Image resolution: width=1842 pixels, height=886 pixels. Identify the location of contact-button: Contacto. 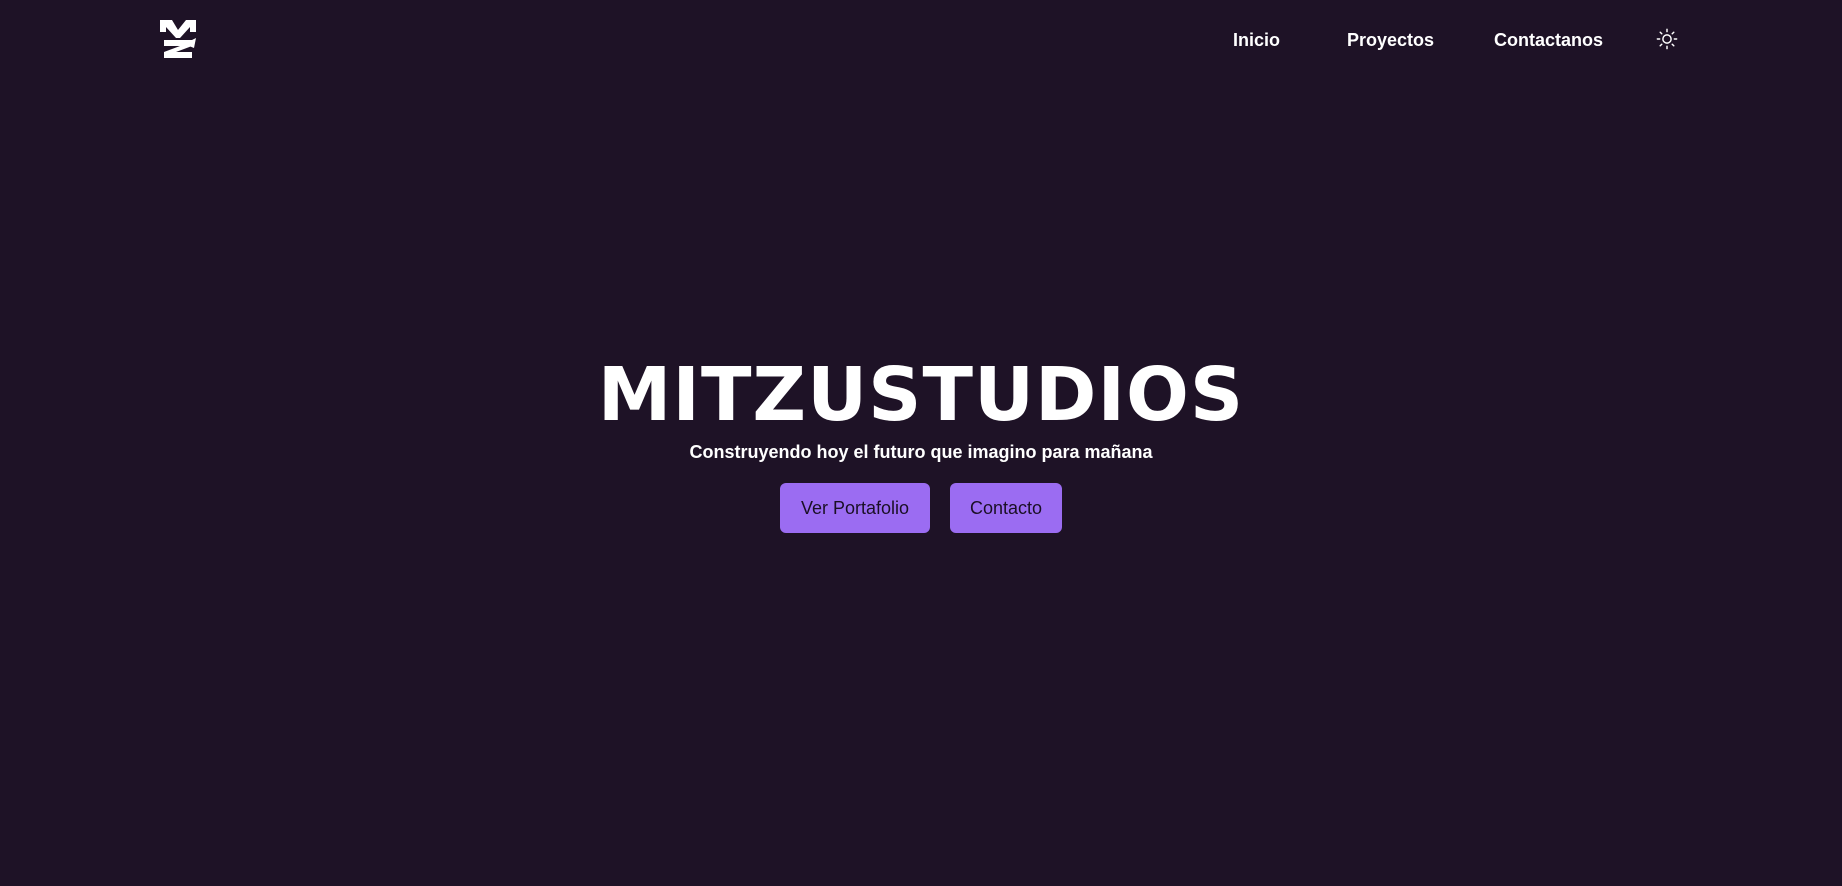
(1006, 508).